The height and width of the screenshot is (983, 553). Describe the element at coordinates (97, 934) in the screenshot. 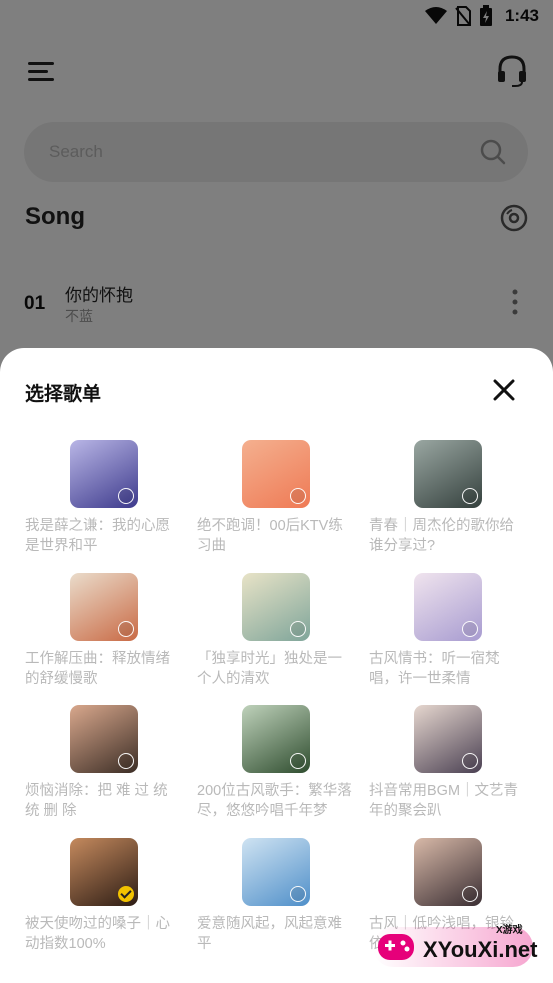

I see `playlist-name: 被天使吻过的嗓子｜心动指数100%` at that location.